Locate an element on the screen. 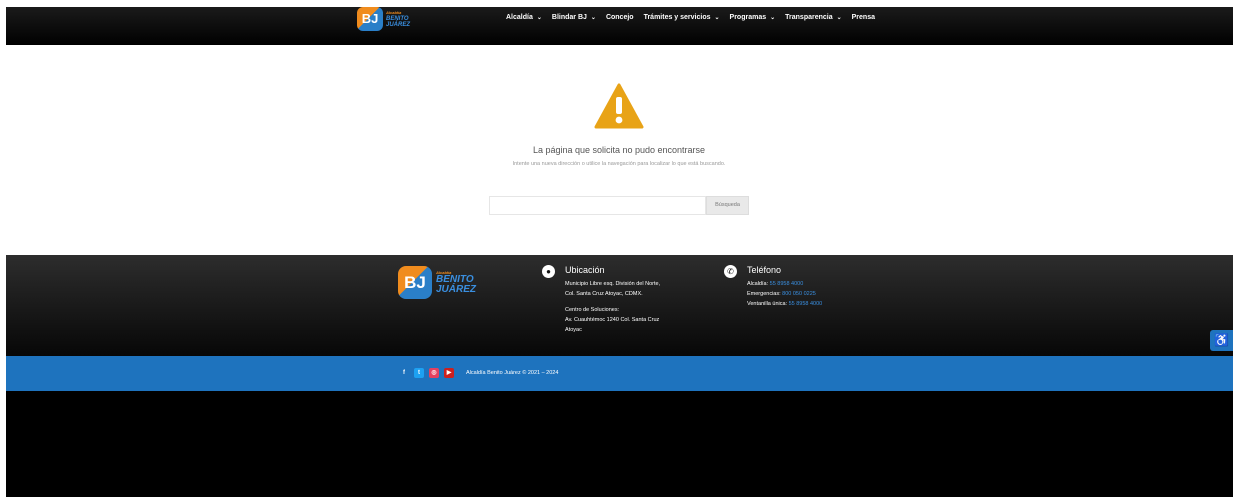 The height and width of the screenshot is (502, 1238). facebook-icon: f is located at coordinates (404, 373).